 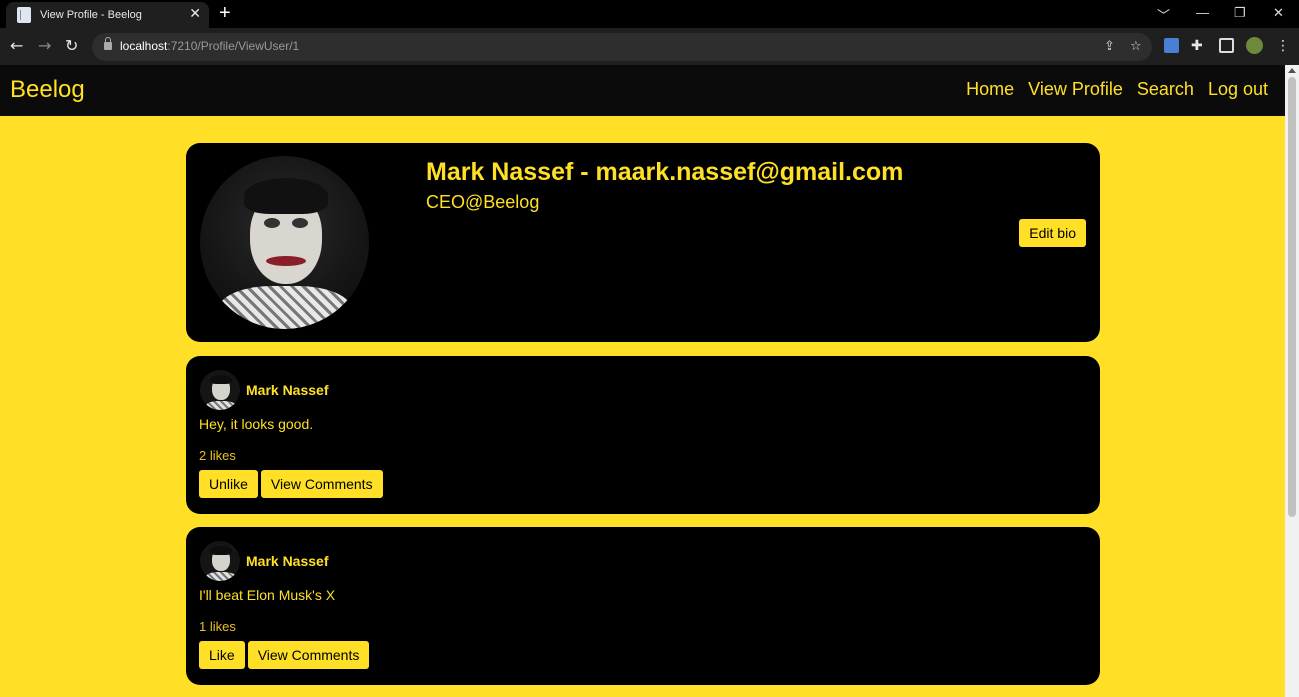 I want to click on more-menu-icon: ⋮, so click(x=1283, y=46).